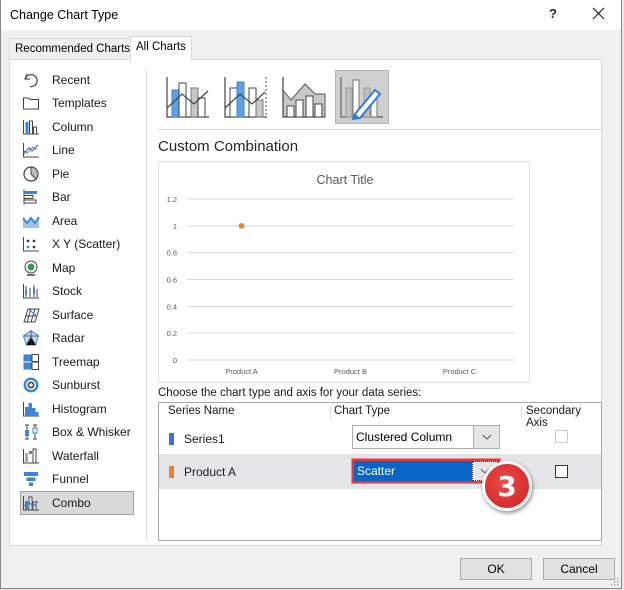 The image size is (624, 590). Describe the element at coordinates (68, 338) in the screenshot. I see `sidebar-item-label: Radar` at that location.